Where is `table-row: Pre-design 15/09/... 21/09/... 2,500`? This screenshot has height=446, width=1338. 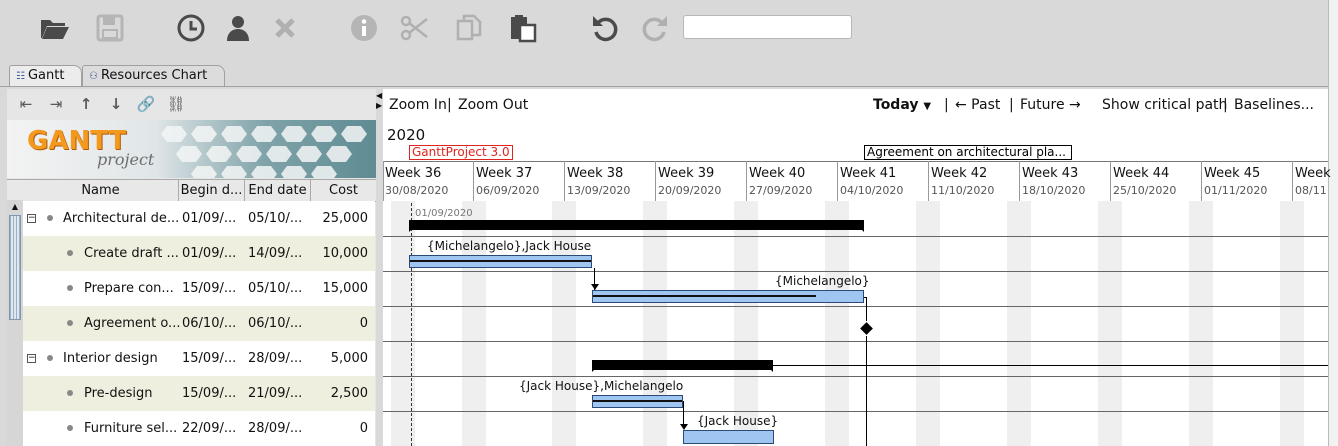
table-row: Pre-design 15/09/... 21/09/... 2,500 is located at coordinates (199, 393).